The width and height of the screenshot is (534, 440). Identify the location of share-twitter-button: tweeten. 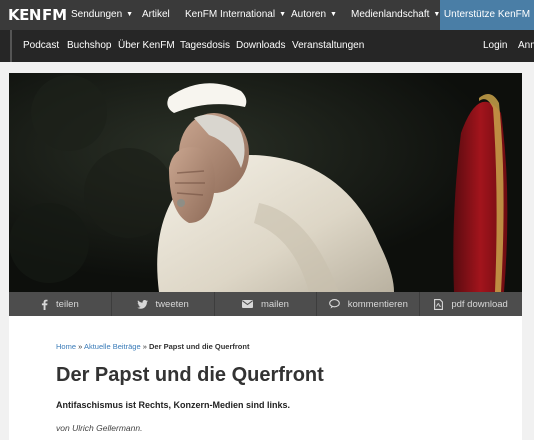
(163, 304).